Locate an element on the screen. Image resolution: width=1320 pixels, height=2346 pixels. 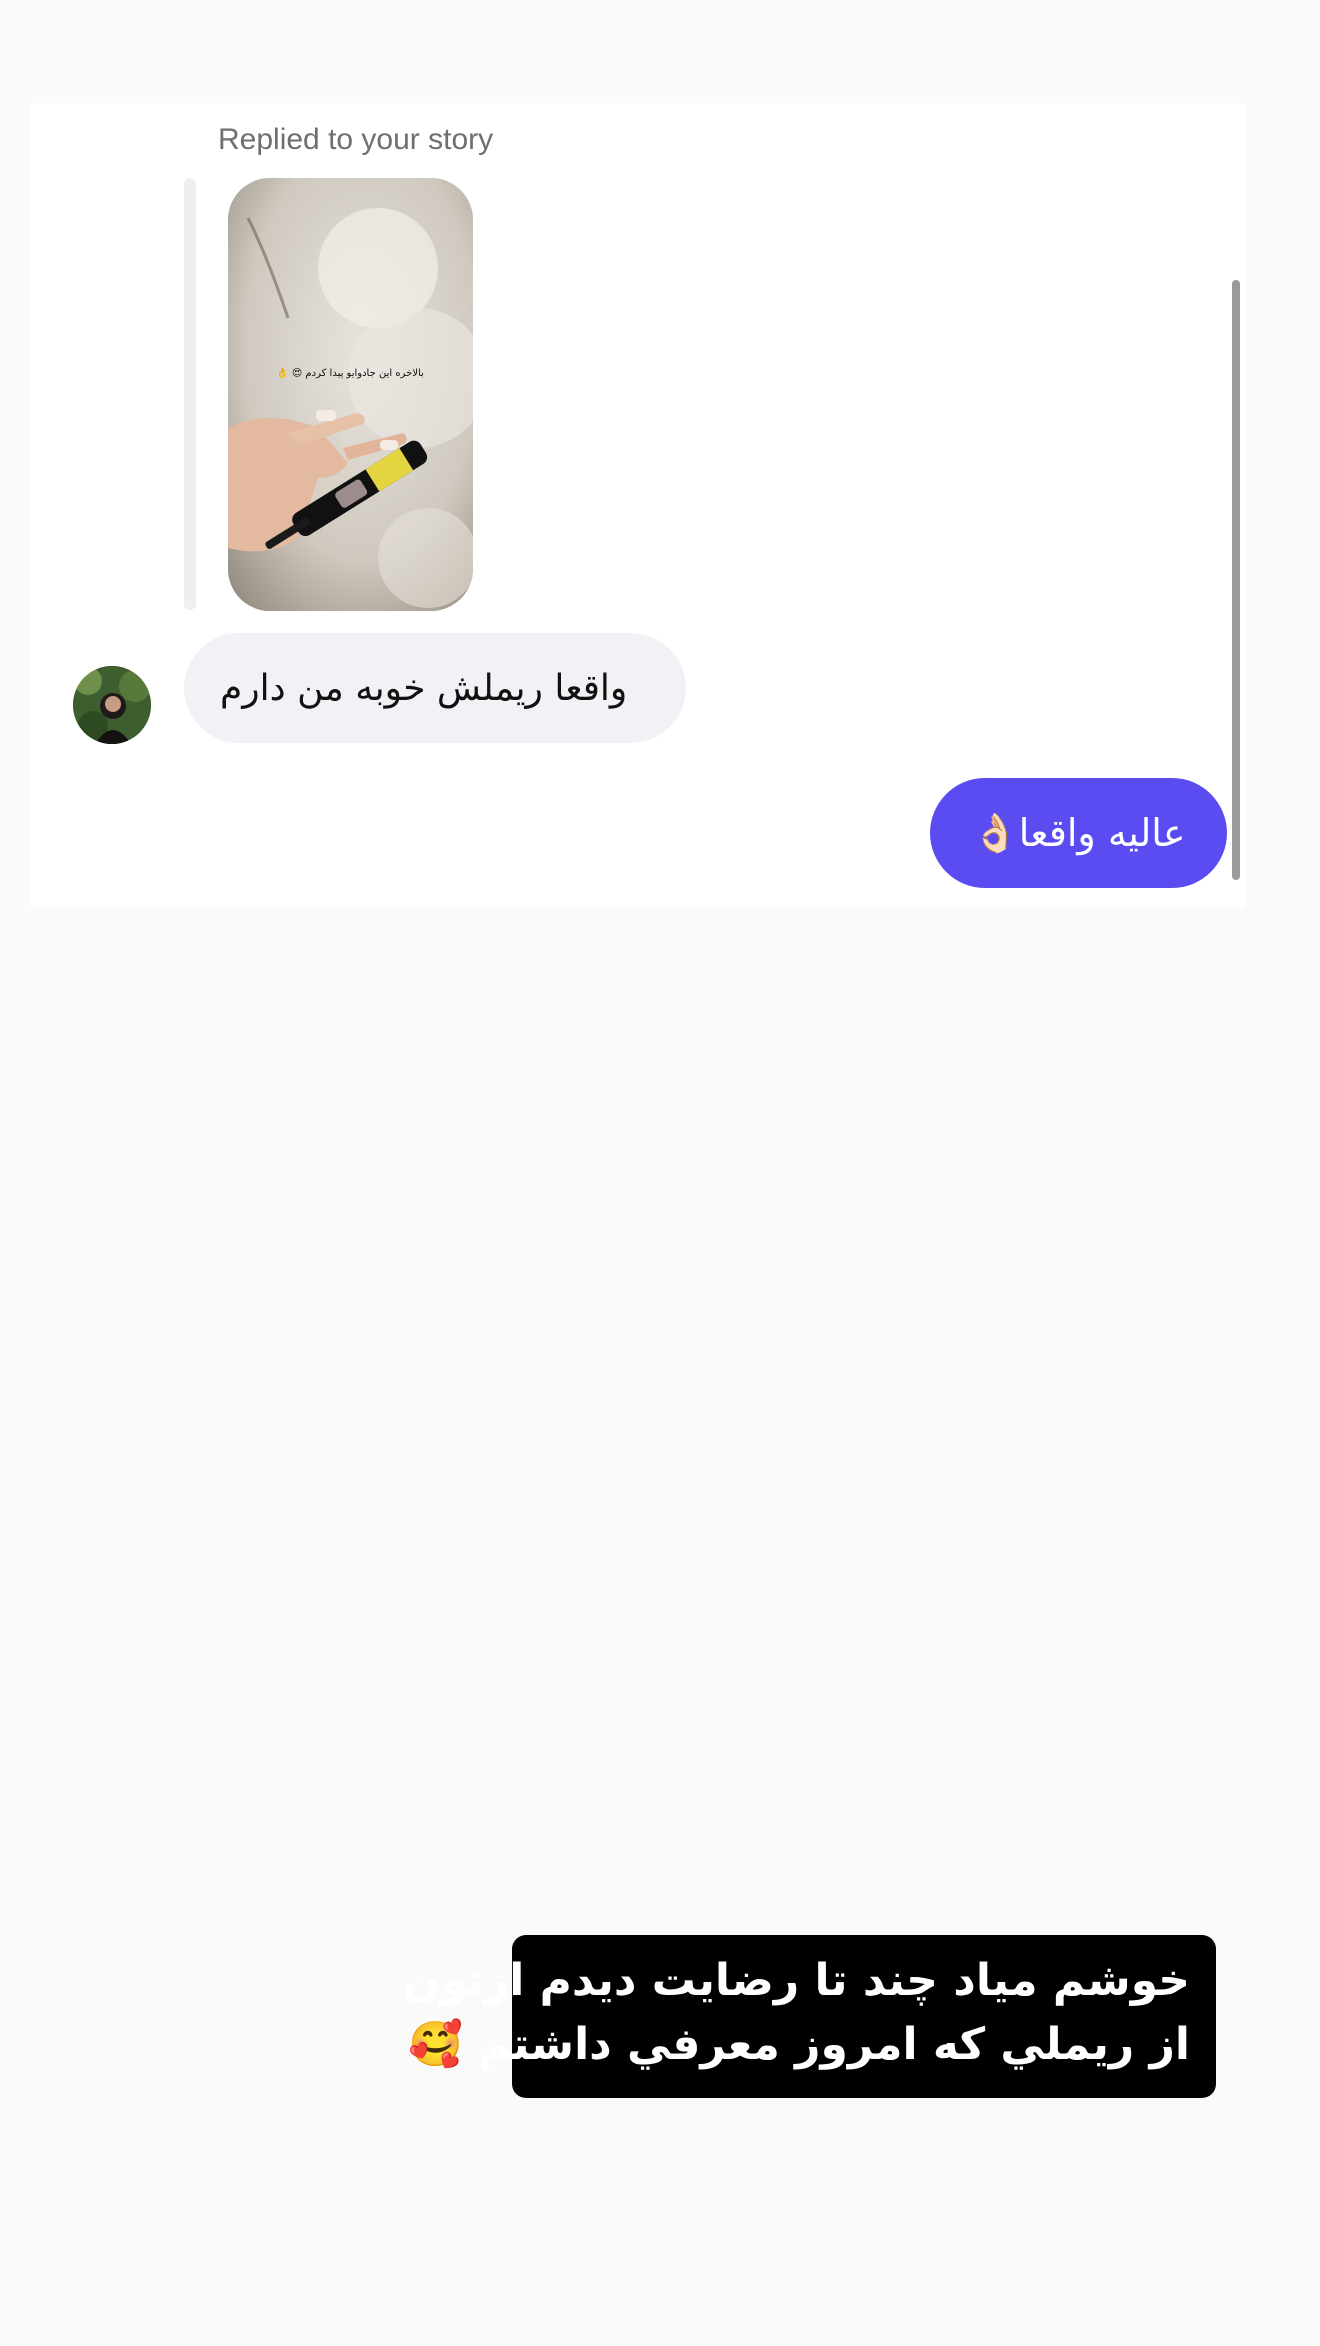
story-image: بالاخره این جادوایو پیدا کردم 😍 👌 is located at coordinates (350, 394).